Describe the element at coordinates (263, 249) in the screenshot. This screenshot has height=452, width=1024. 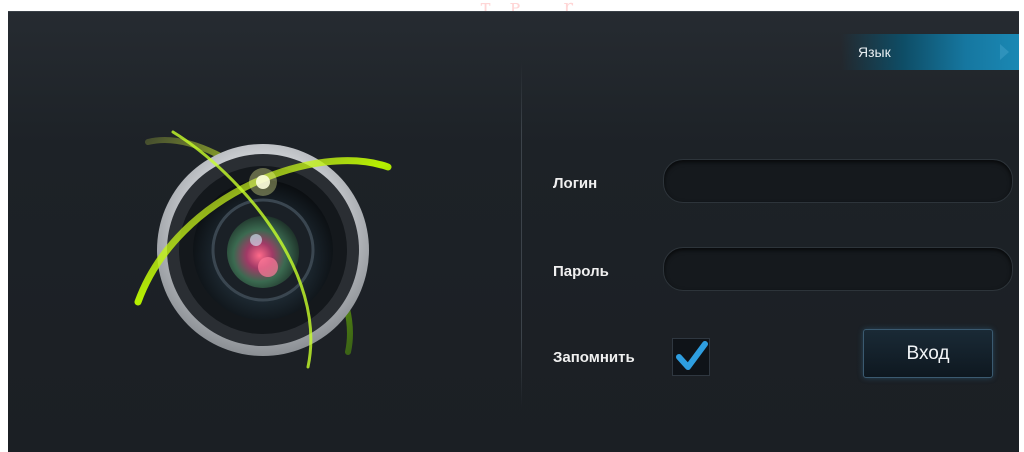
I see `camera-lens-logo` at that location.